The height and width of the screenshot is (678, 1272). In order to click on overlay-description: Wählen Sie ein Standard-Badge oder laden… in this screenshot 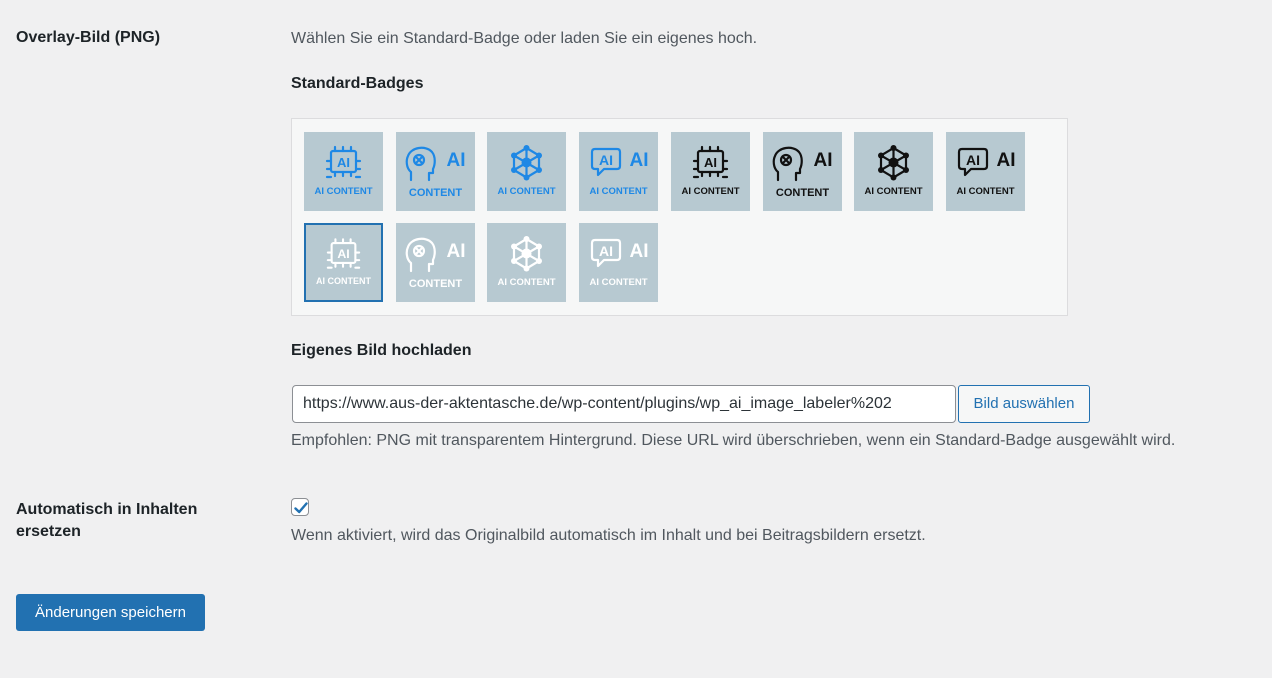, I will do `click(524, 38)`.